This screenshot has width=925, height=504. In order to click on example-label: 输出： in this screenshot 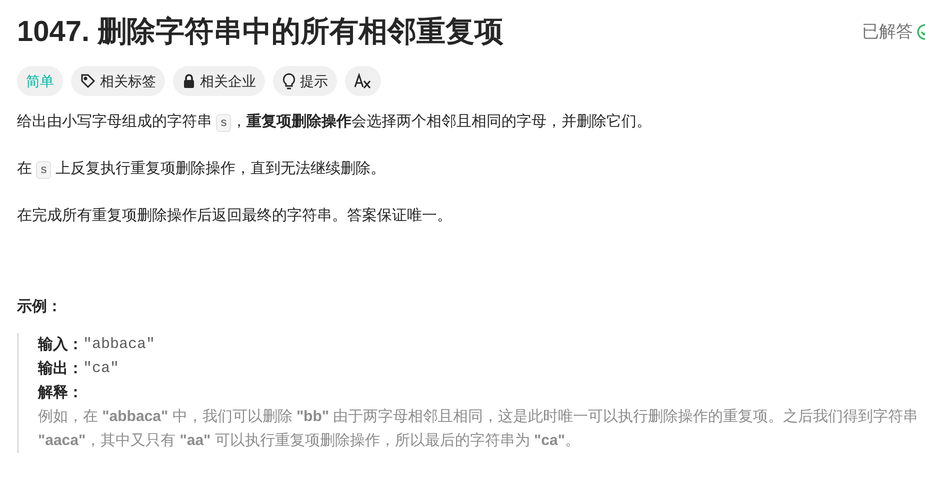, I will do `click(60, 368)`.